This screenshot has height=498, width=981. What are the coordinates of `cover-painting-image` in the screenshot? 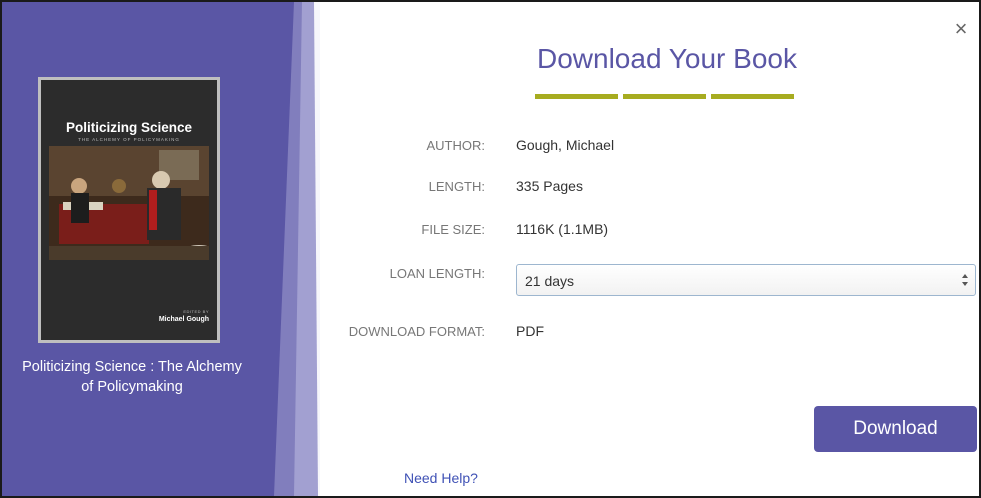 It's located at (129, 203).